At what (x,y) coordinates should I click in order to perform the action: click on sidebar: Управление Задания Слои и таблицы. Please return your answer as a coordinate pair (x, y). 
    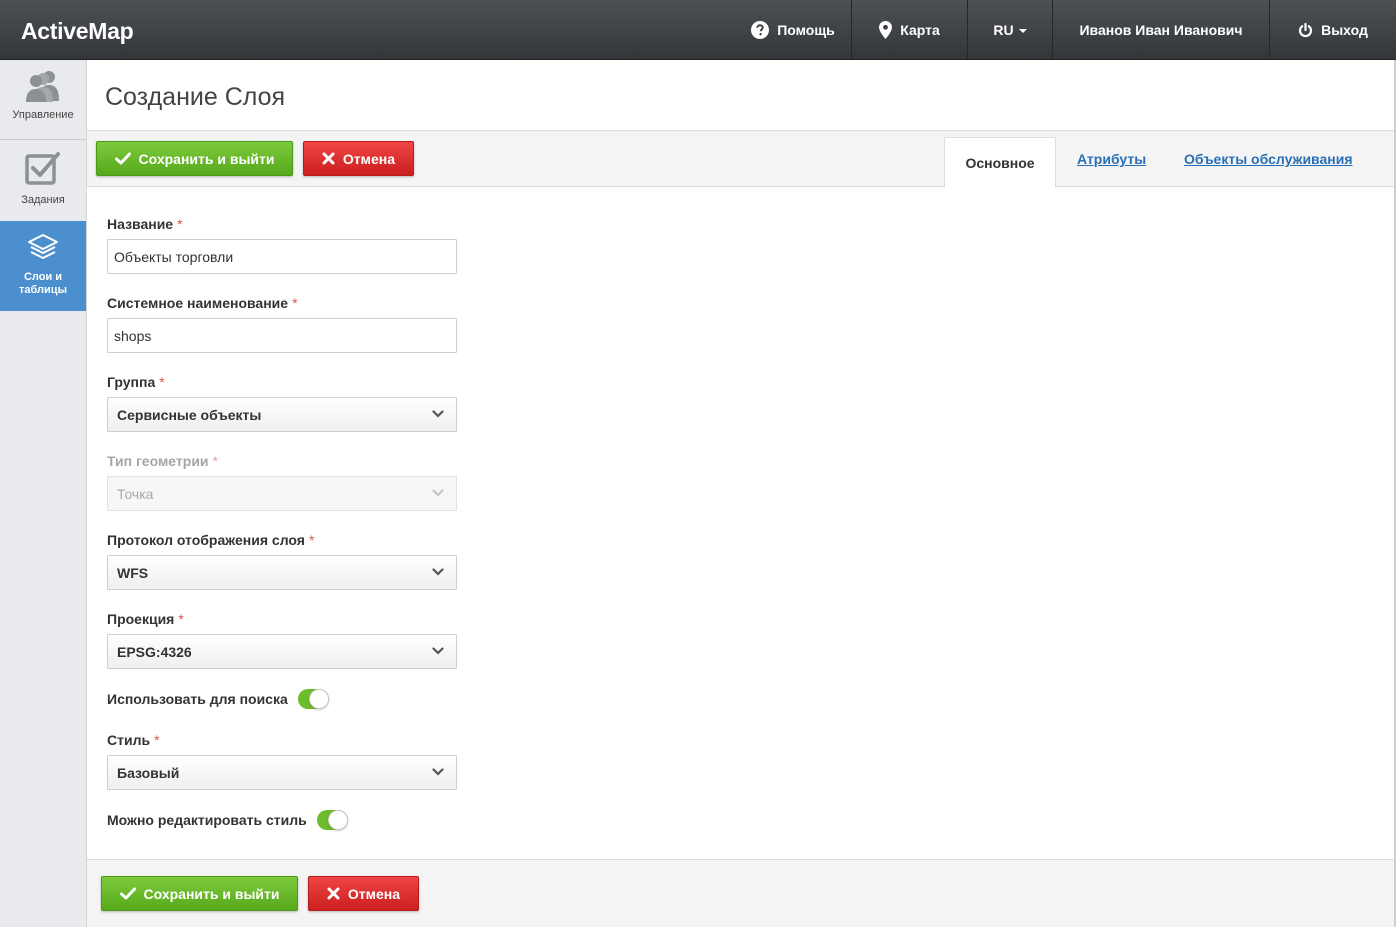
    Looking at the image, I should click on (43, 493).